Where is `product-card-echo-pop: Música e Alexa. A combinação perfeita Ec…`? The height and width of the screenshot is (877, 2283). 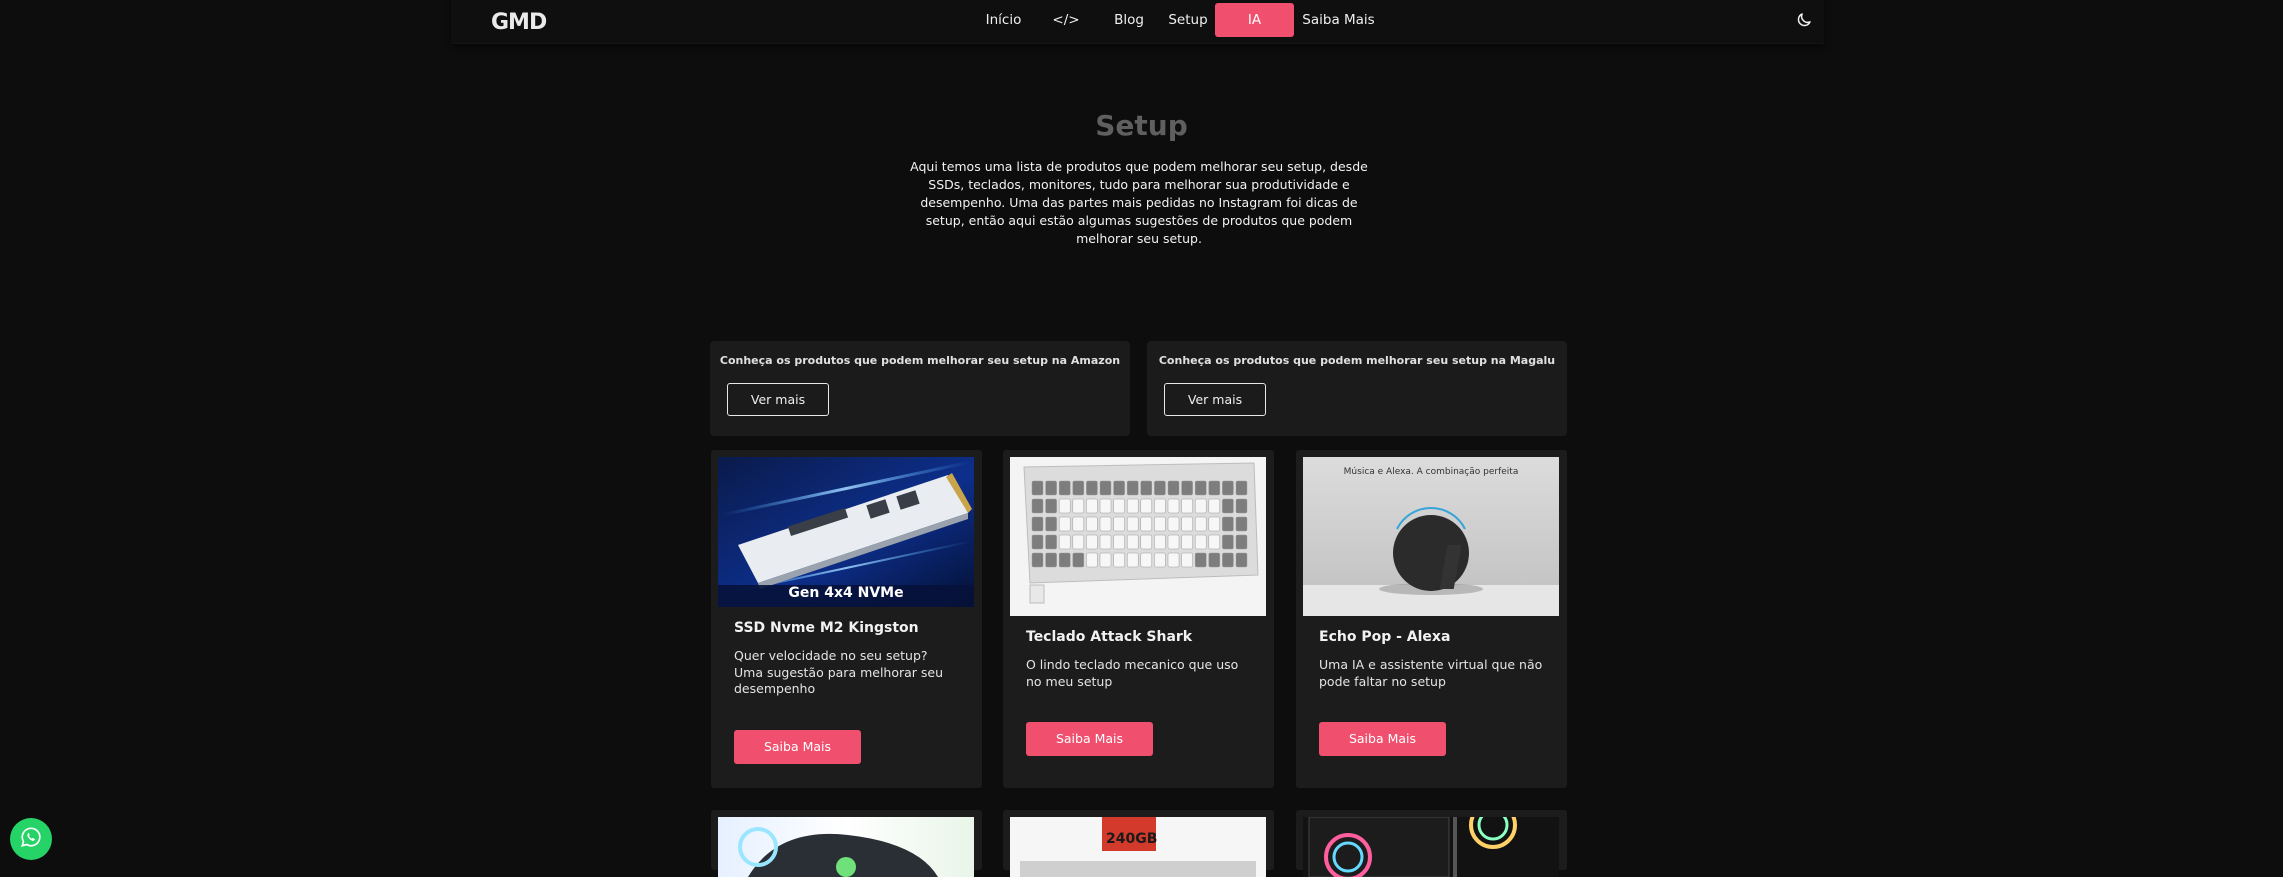 product-card-echo-pop: Música e Alexa. A combinação perfeita Ec… is located at coordinates (1431, 619).